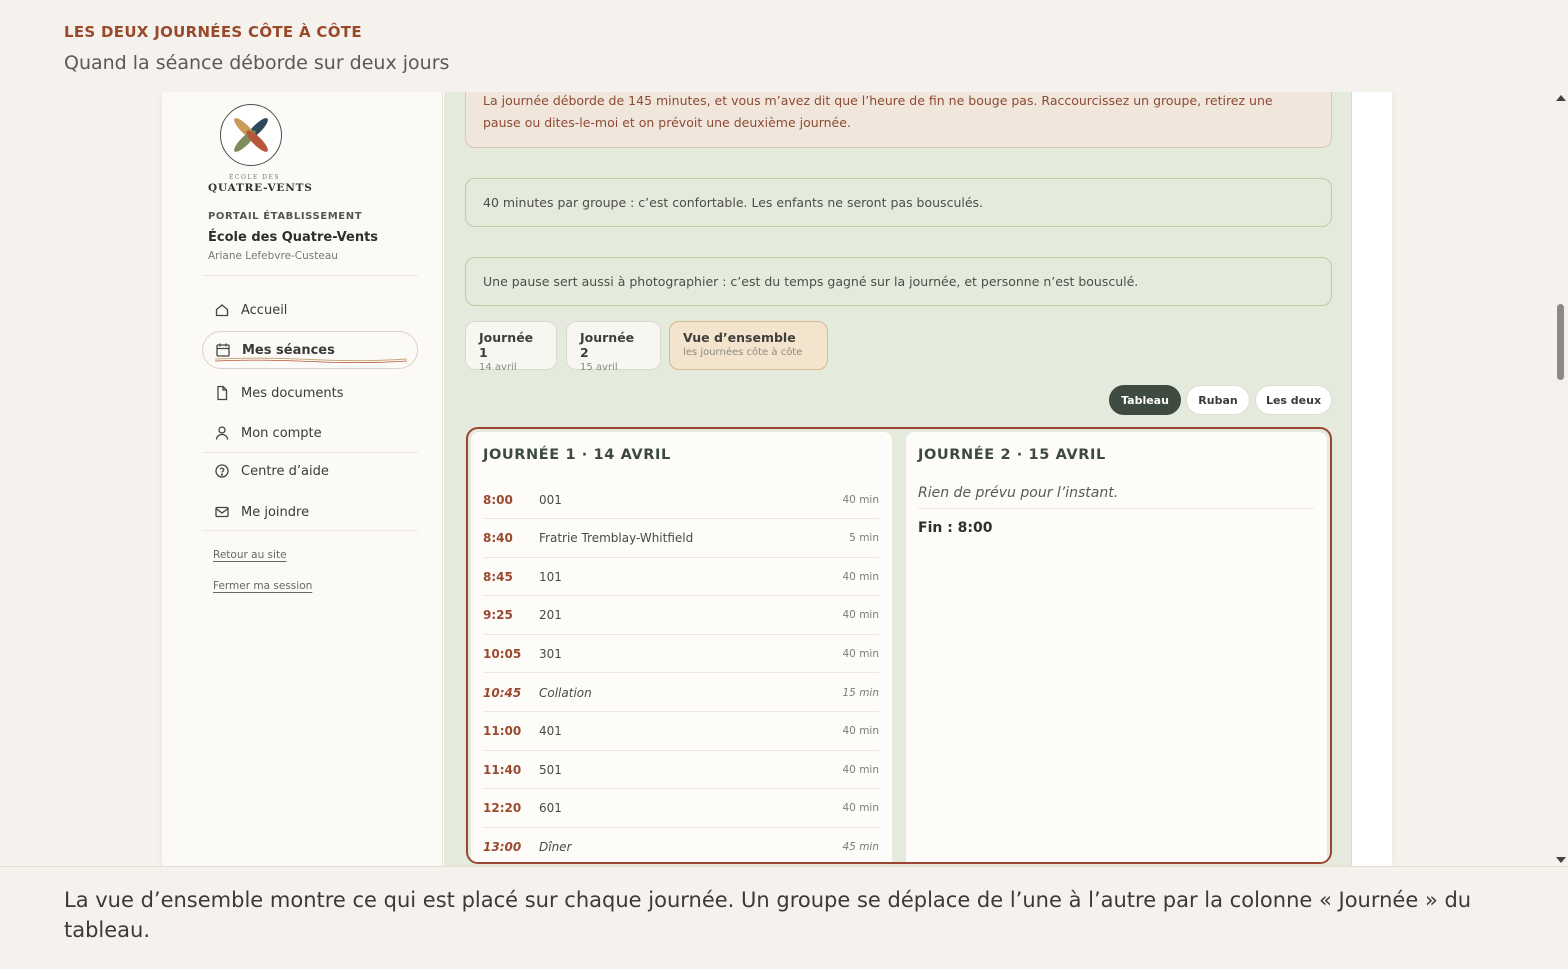 Image resolution: width=1568 pixels, height=969 pixels. I want to click on logo-subtext: ÉCOLE DES, so click(254, 177).